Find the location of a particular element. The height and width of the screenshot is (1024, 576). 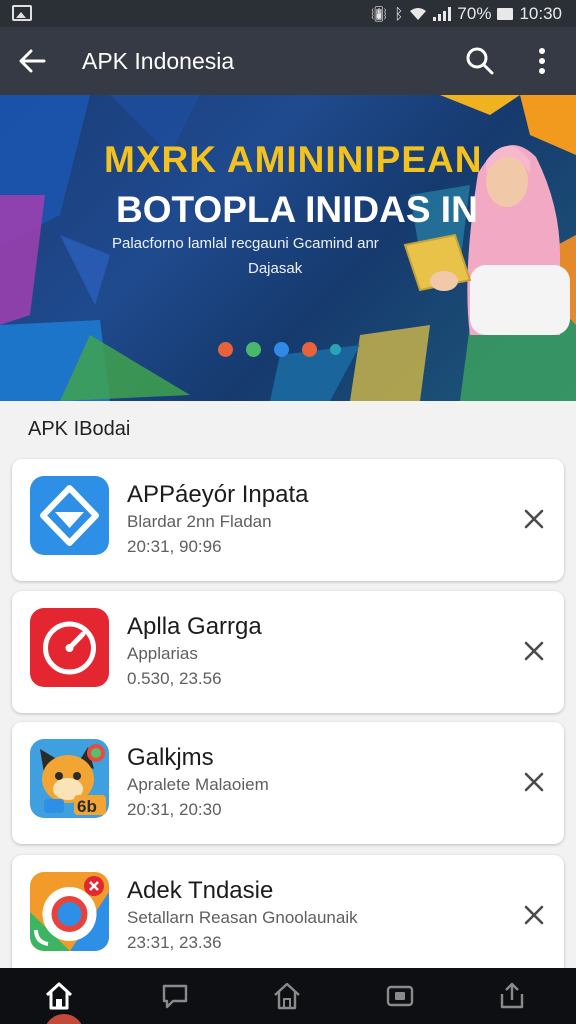

battery-percentage: 70% is located at coordinates (474, 13).